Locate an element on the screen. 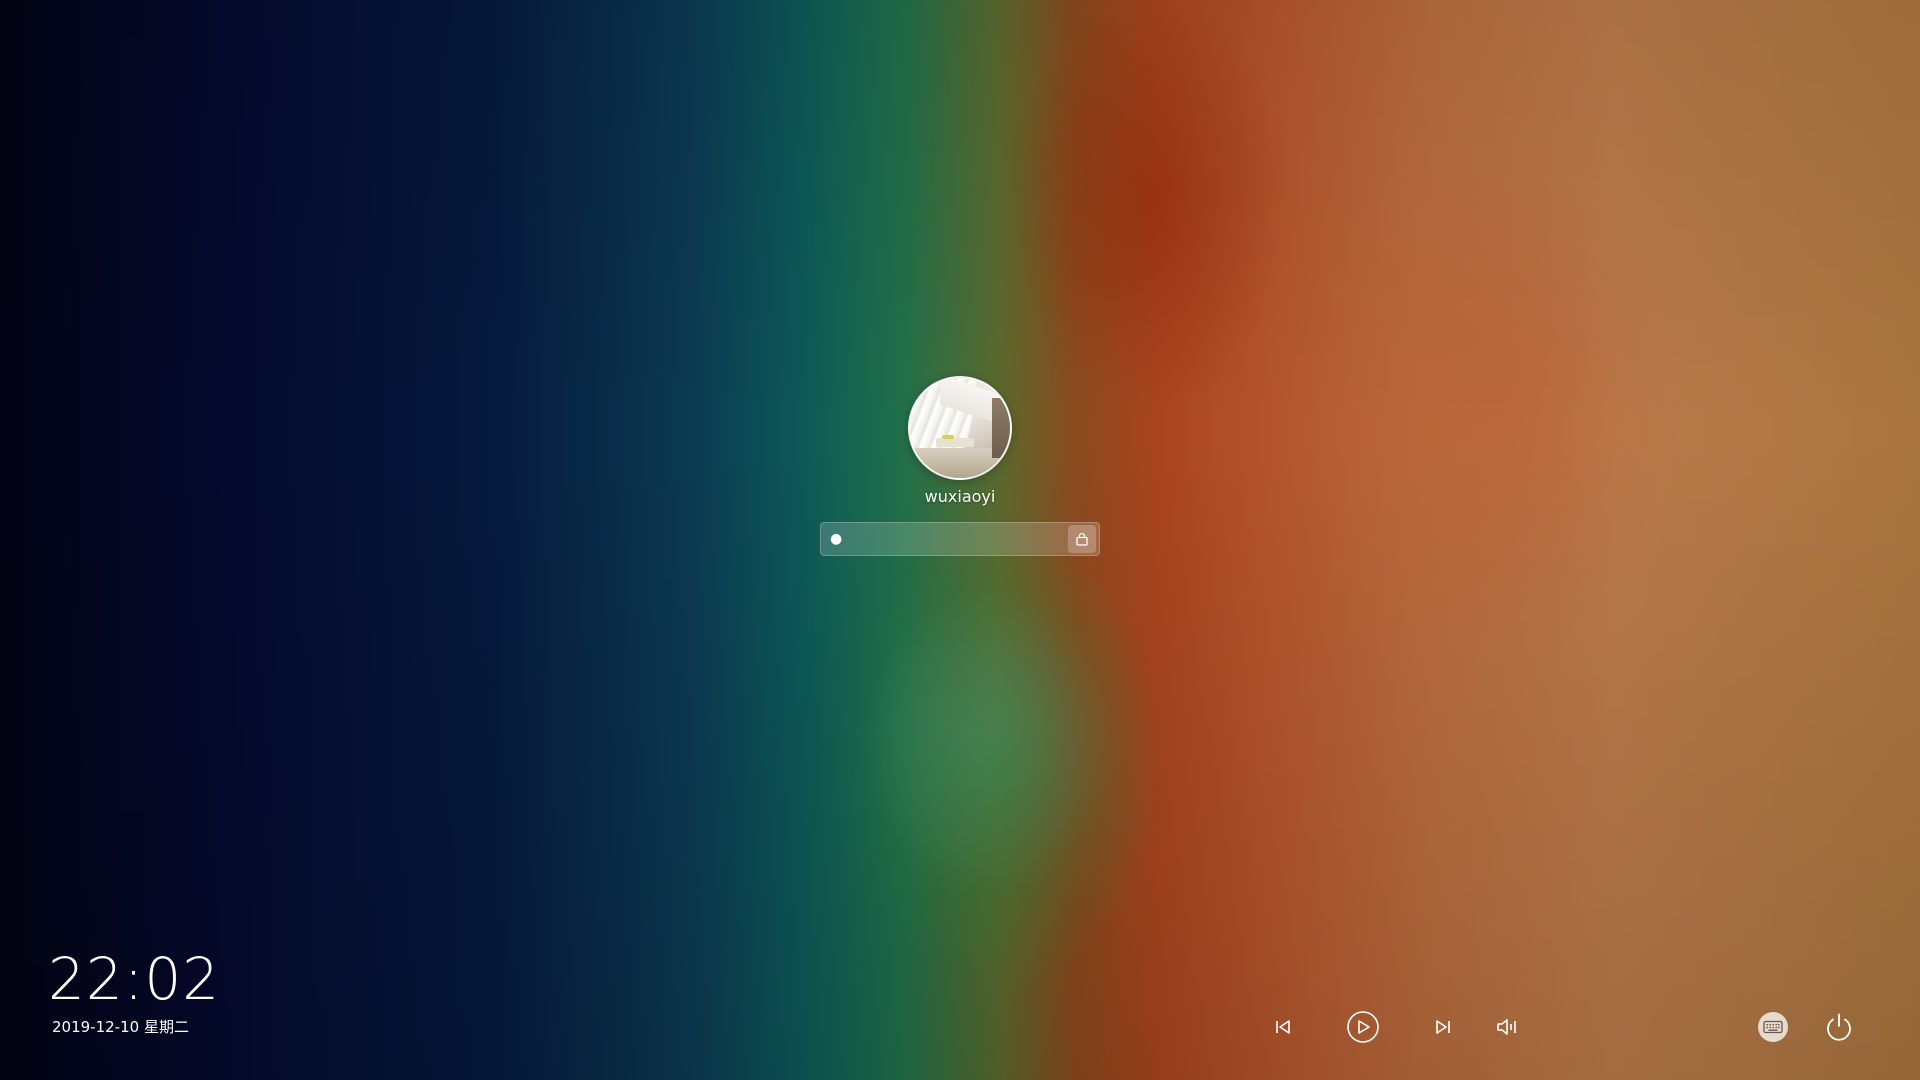 The width and height of the screenshot is (1920, 1080). skip-next-icon is located at coordinates (1443, 1027).